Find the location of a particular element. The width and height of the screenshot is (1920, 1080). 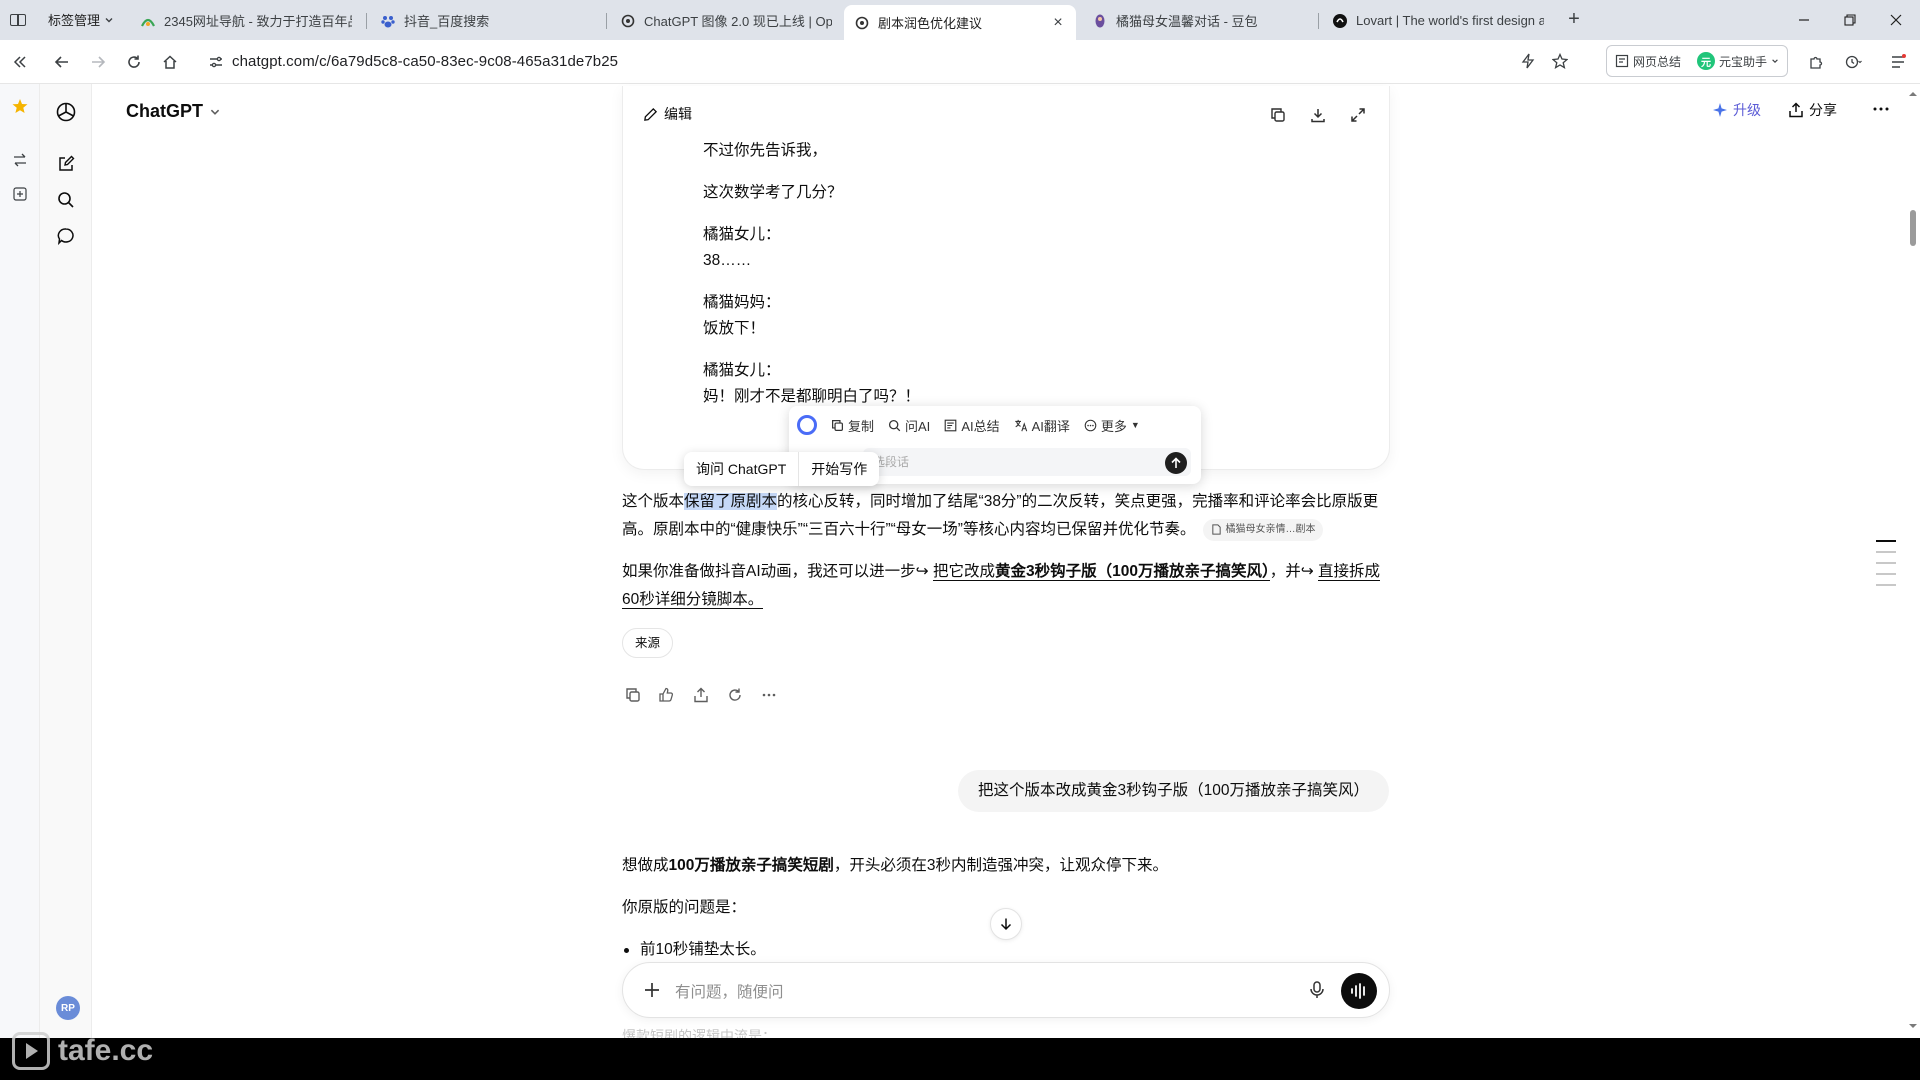

share-icon is located at coordinates (701, 695).